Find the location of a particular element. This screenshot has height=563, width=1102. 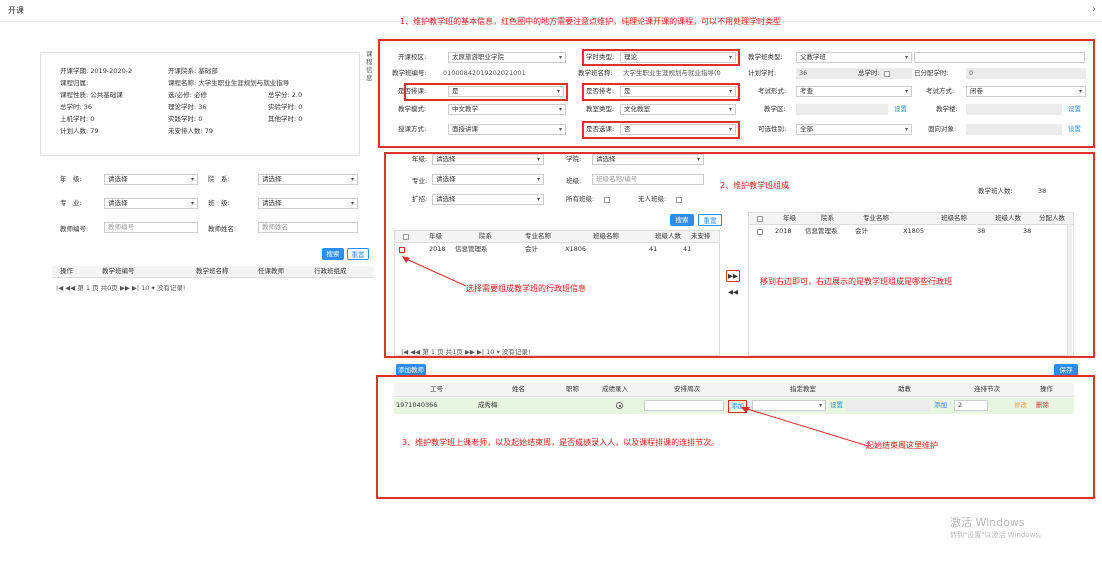

class-type-select: 父教学班 is located at coordinates (854, 57).